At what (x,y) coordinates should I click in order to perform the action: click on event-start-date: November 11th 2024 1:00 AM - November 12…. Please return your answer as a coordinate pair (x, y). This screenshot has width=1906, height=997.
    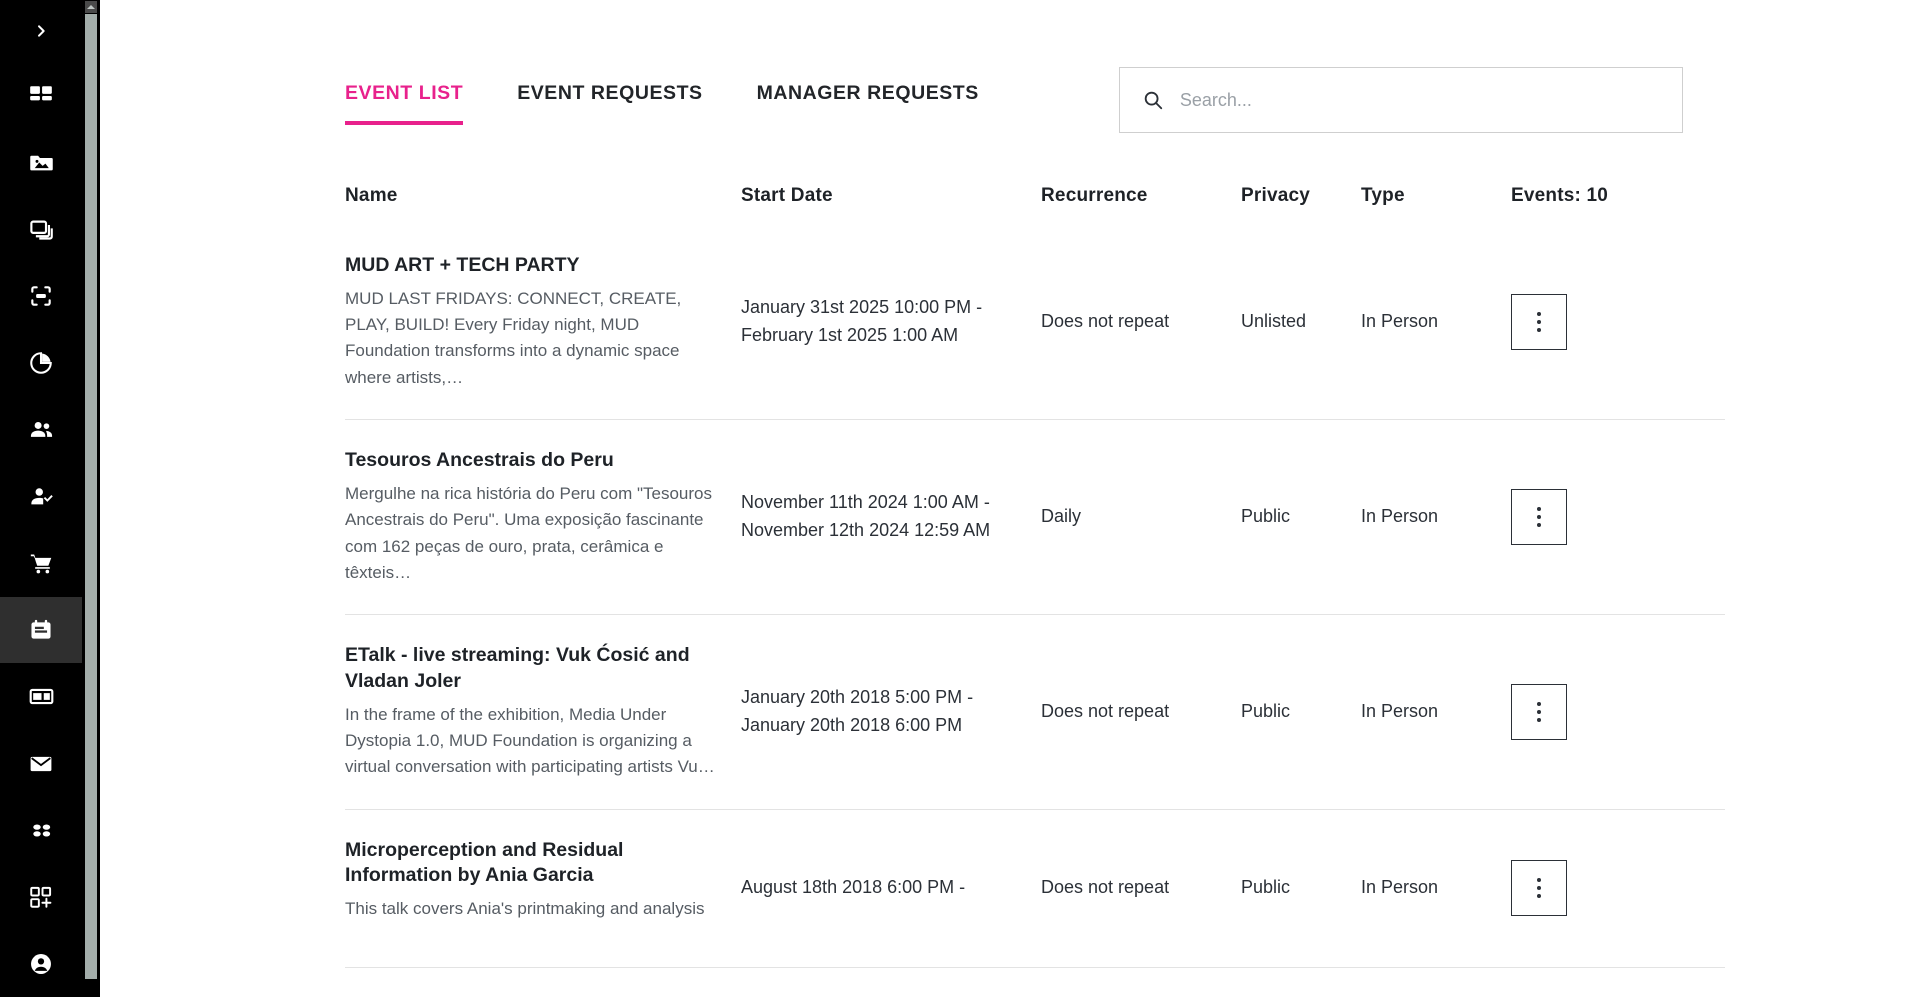
    Looking at the image, I should click on (866, 516).